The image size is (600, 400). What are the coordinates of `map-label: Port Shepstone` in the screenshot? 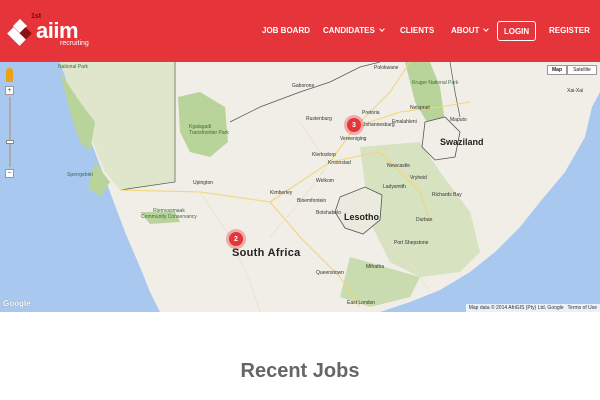 It's located at (411, 243).